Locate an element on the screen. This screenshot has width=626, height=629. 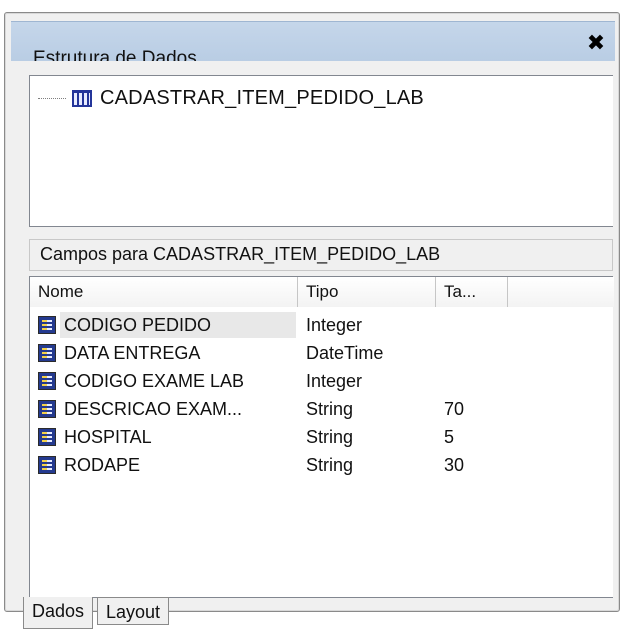
column-header-tipo: Tipo is located at coordinates (367, 292).